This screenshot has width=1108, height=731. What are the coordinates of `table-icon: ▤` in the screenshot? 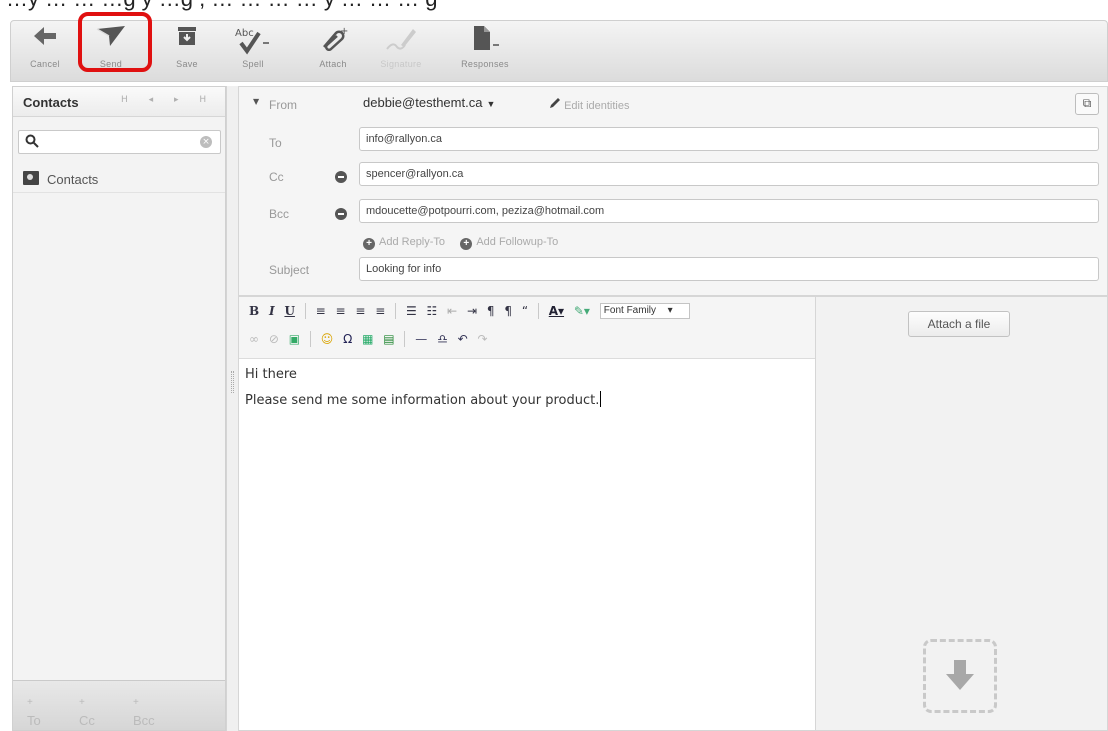 It's located at (388, 339).